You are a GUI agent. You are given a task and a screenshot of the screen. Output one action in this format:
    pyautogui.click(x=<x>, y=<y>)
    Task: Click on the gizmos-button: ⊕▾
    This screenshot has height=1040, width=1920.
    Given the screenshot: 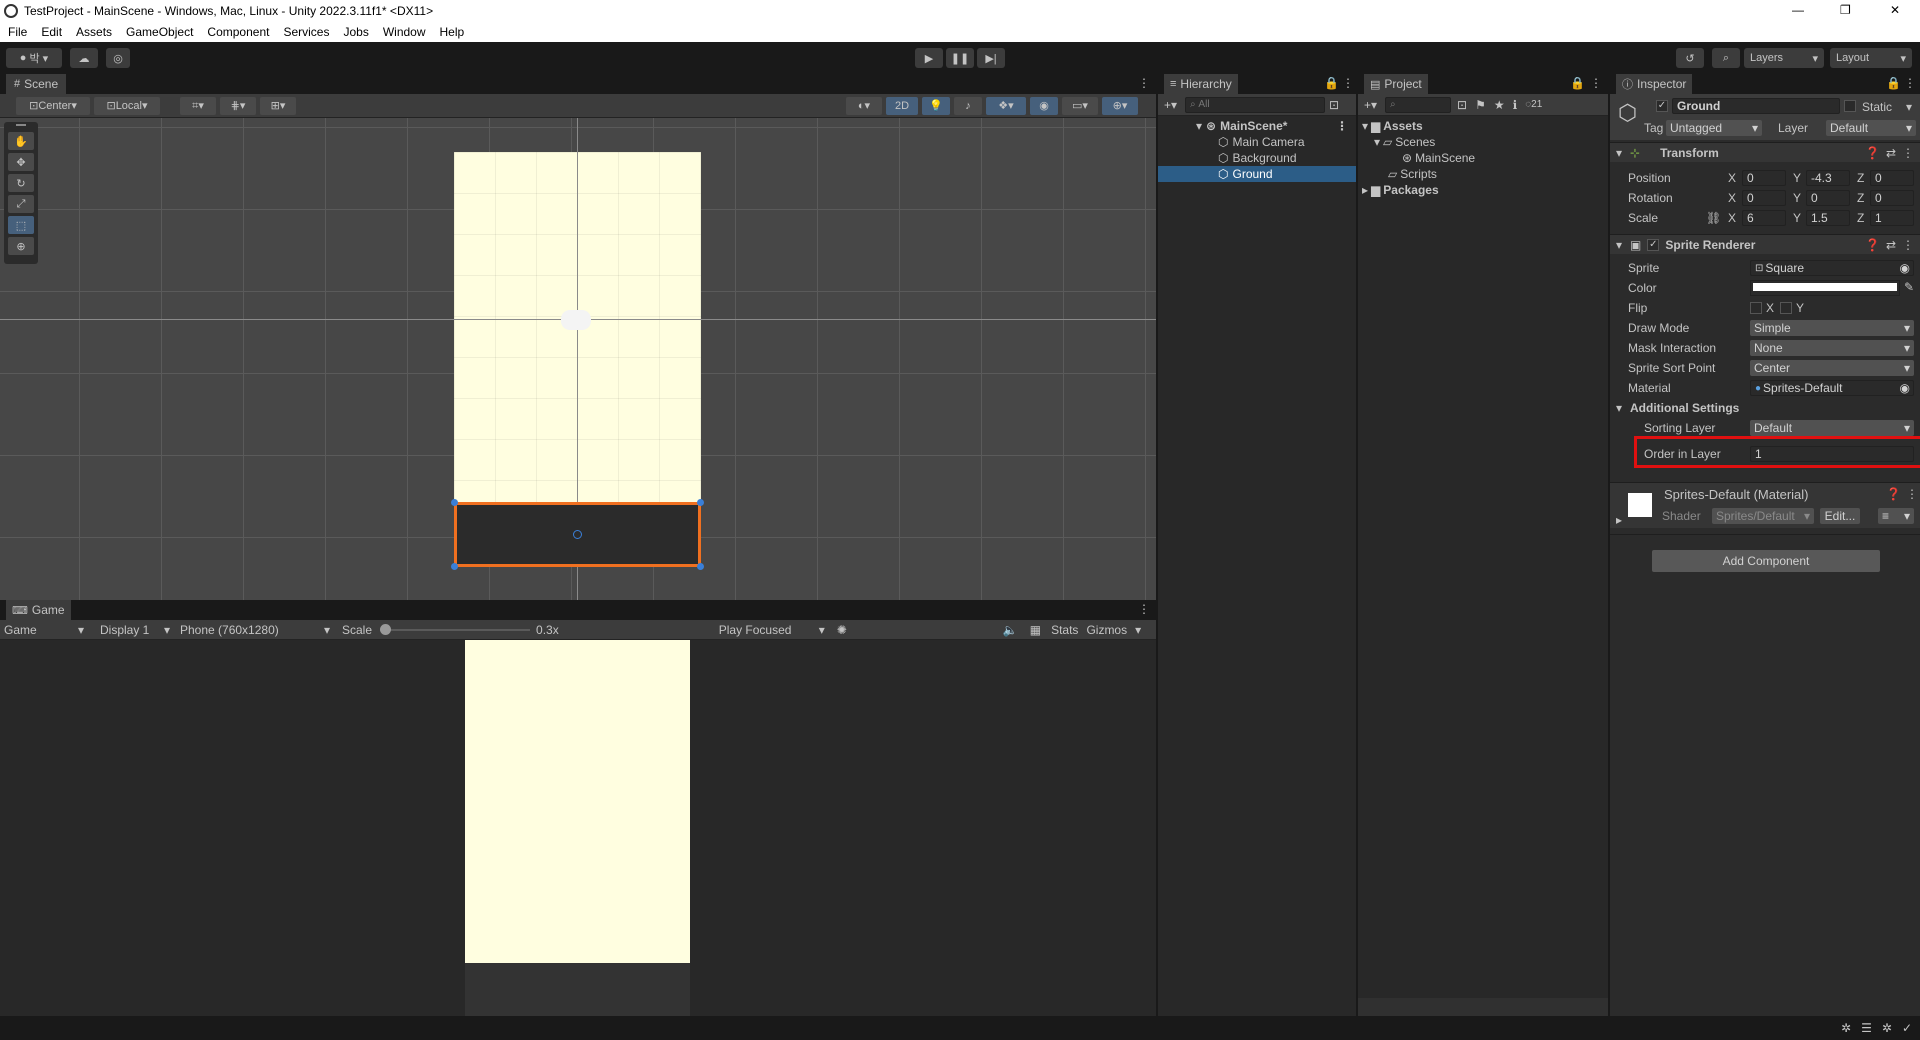 What is the action you would take?
    pyautogui.click(x=1120, y=105)
    